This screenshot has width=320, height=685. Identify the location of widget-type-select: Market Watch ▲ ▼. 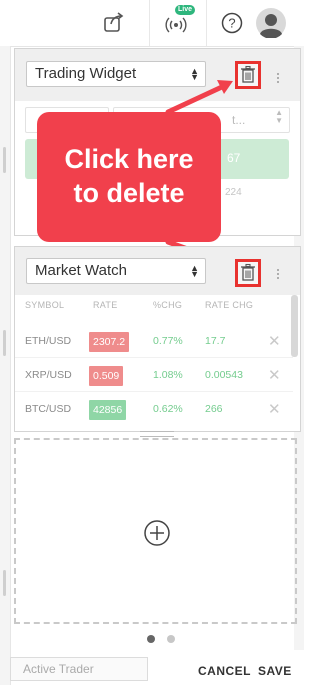
(116, 271).